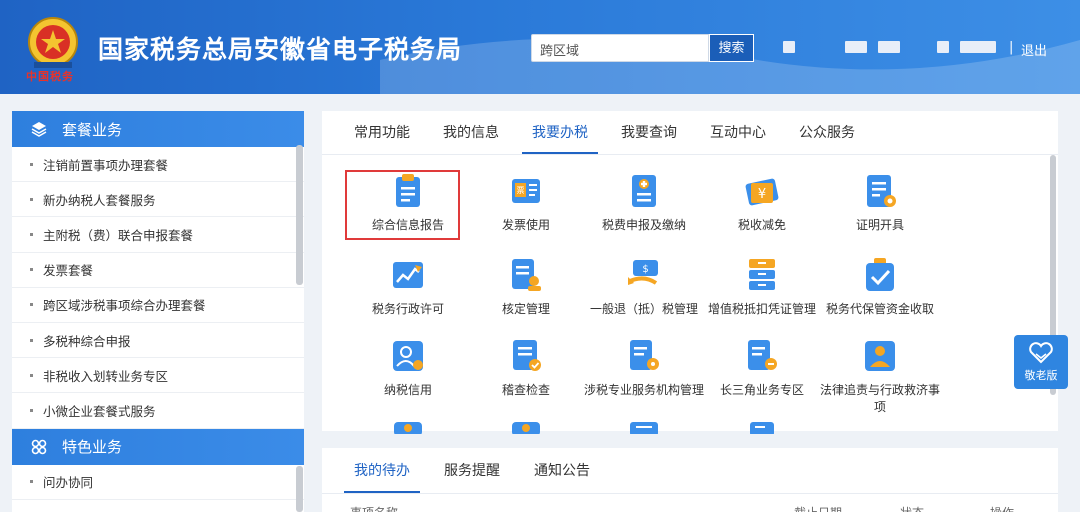 Image resolution: width=1080 pixels, height=512 pixels. I want to click on elder-mode-button: 敬老版, so click(1041, 362).